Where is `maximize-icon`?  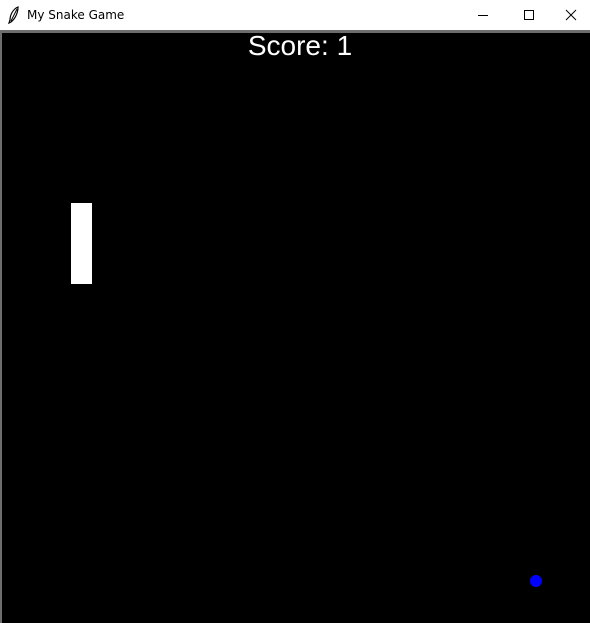 maximize-icon is located at coordinates (529, 15).